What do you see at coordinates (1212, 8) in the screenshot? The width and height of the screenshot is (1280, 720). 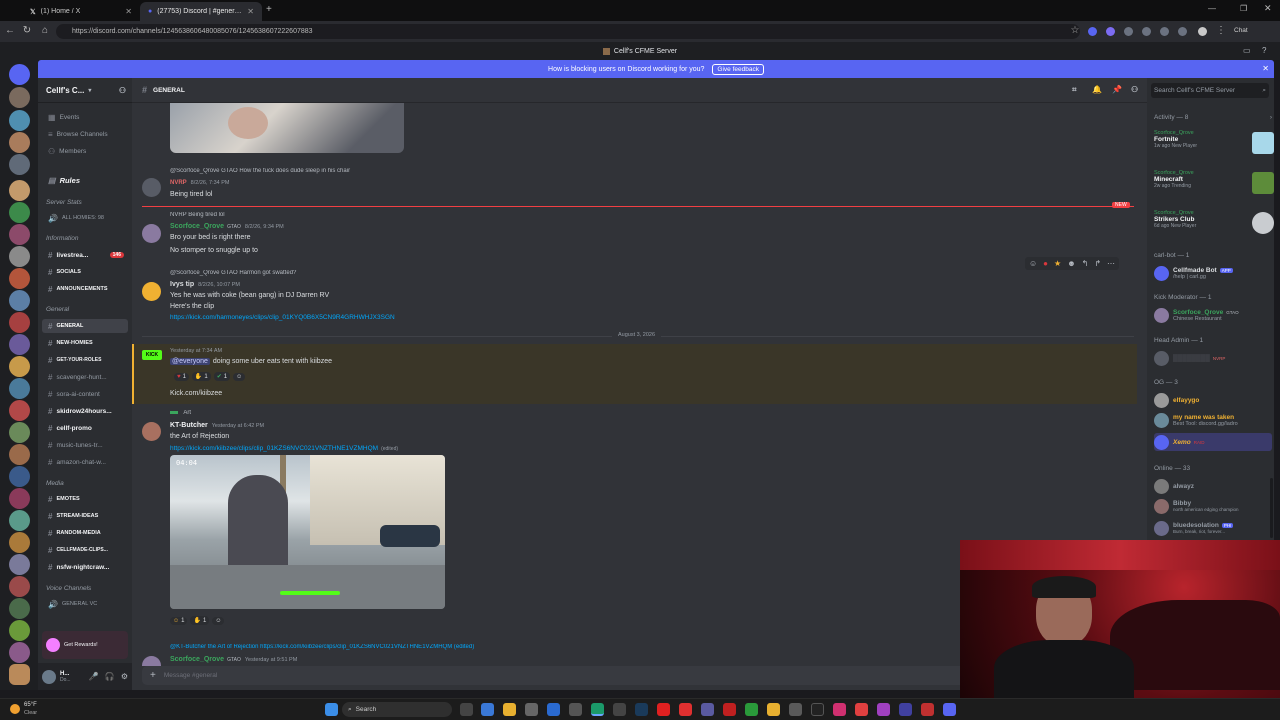 I see `minimize-button: —` at bounding box center [1212, 8].